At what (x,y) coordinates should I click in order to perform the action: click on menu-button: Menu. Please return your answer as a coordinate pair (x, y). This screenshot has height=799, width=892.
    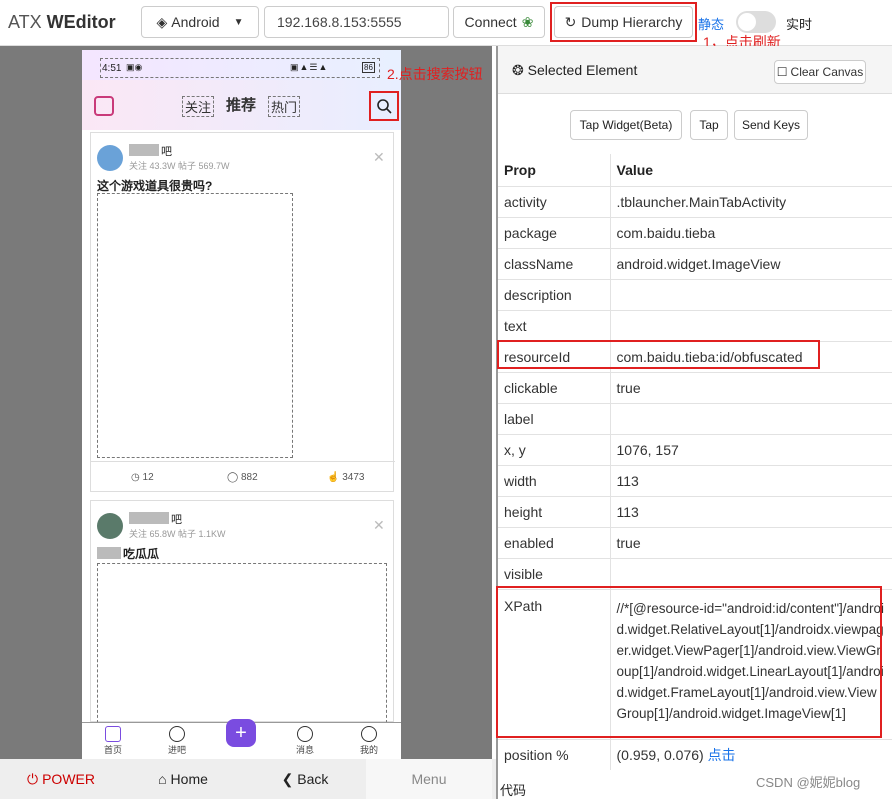
    Looking at the image, I should click on (429, 779).